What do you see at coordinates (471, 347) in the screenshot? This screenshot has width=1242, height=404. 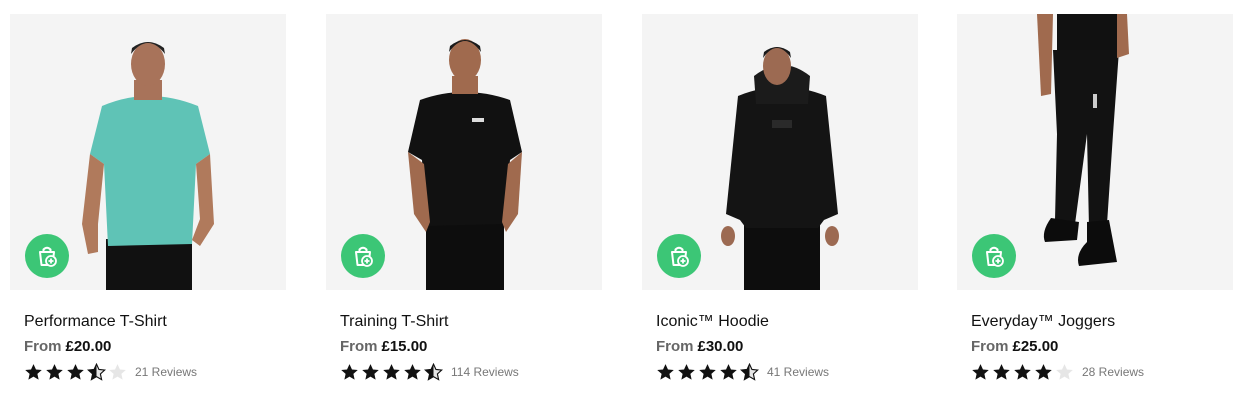 I see `product-price: From £15.00` at bounding box center [471, 347].